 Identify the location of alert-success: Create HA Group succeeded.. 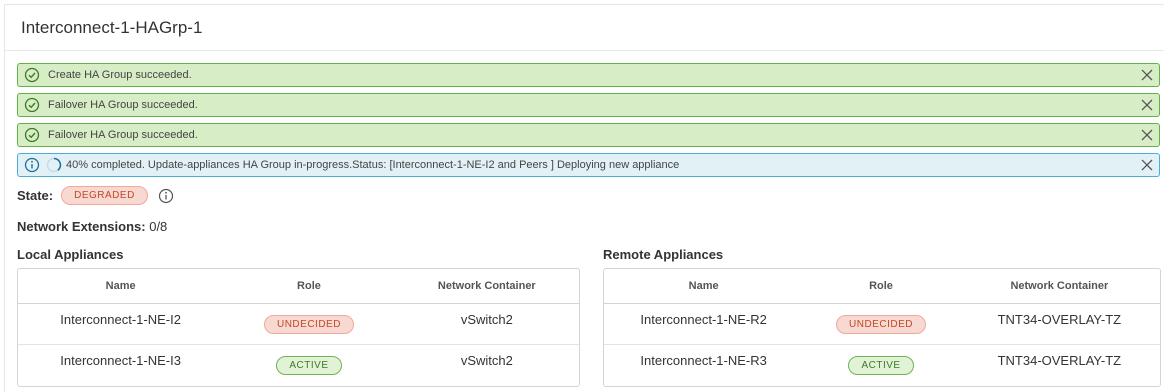
(588, 75).